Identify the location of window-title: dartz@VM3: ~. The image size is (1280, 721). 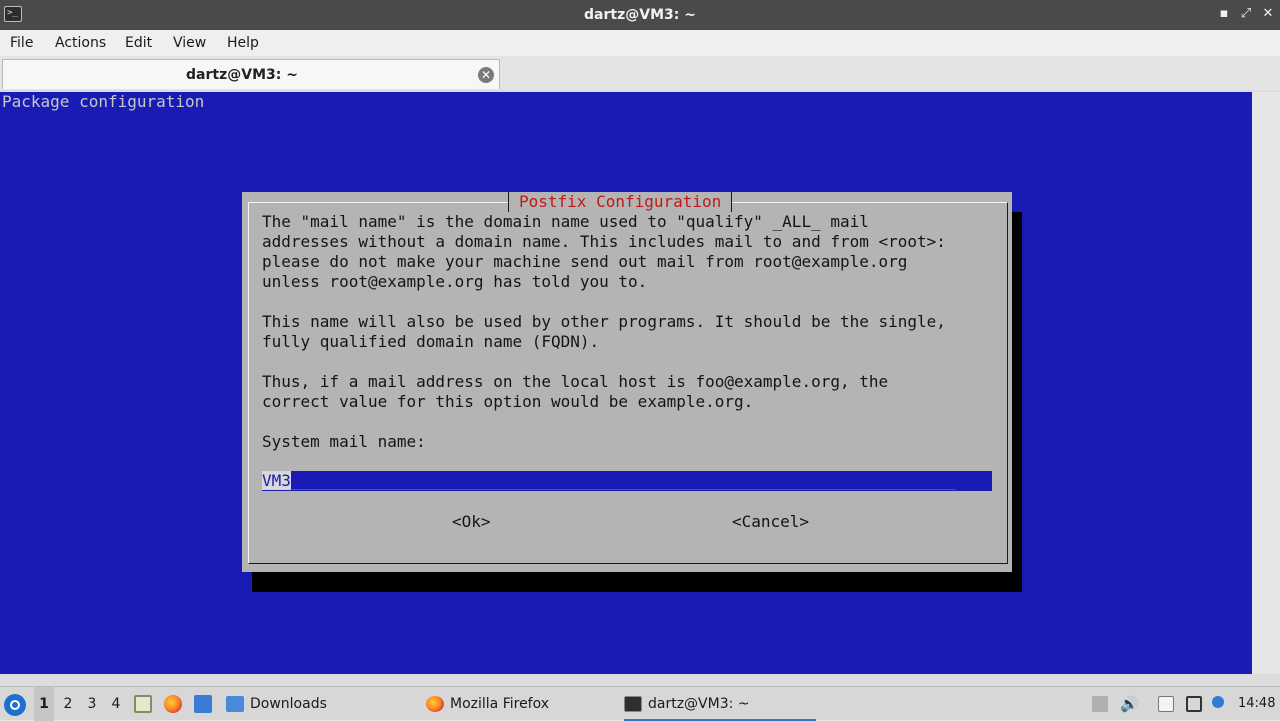
(640, 15).